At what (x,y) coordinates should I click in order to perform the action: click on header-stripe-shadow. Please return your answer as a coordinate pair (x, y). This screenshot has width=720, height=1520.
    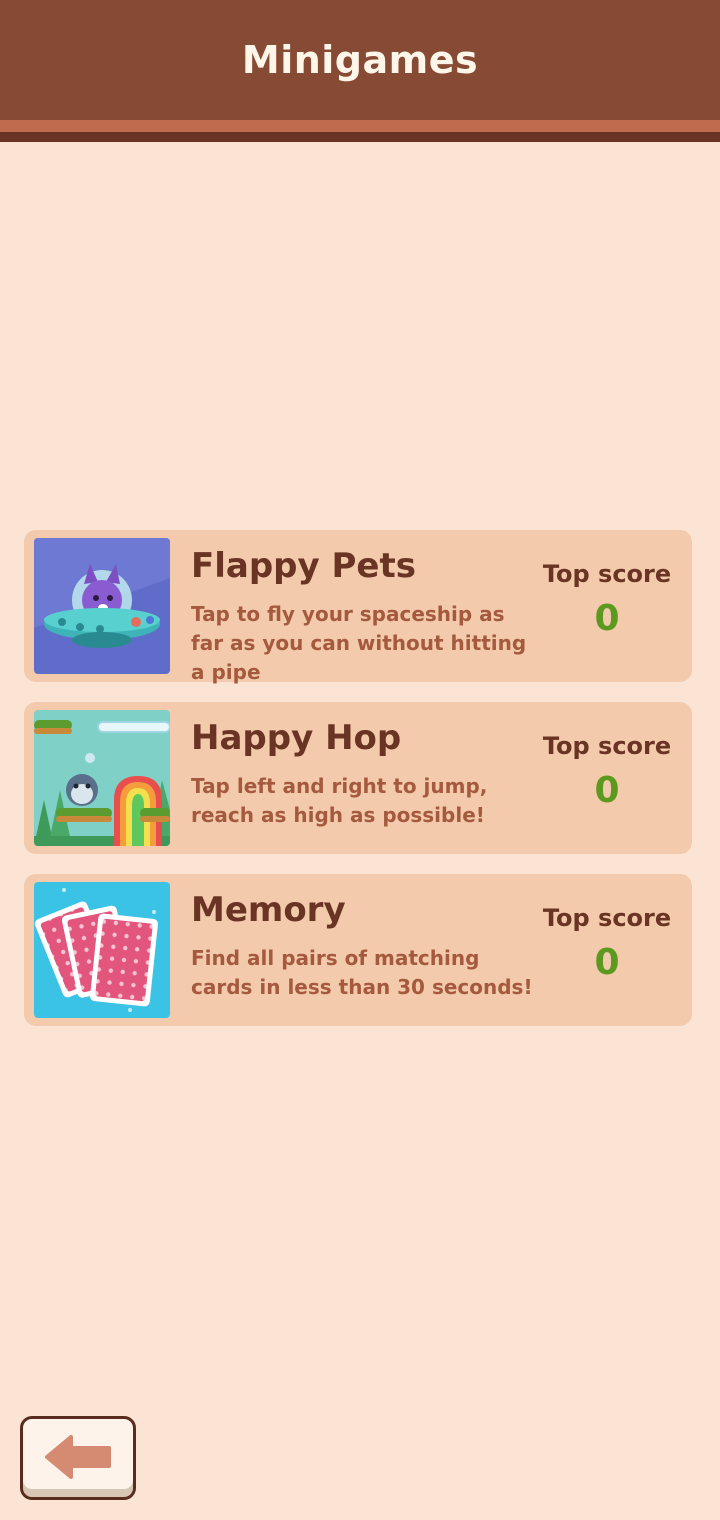
    Looking at the image, I should click on (360, 137).